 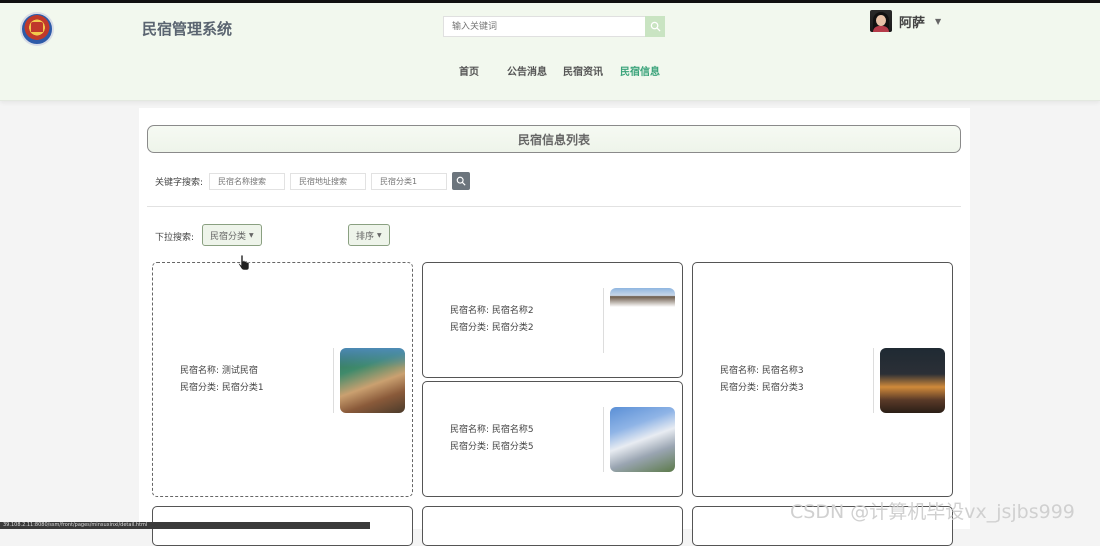 I want to click on keyword-search-button, so click(x=461, y=181).